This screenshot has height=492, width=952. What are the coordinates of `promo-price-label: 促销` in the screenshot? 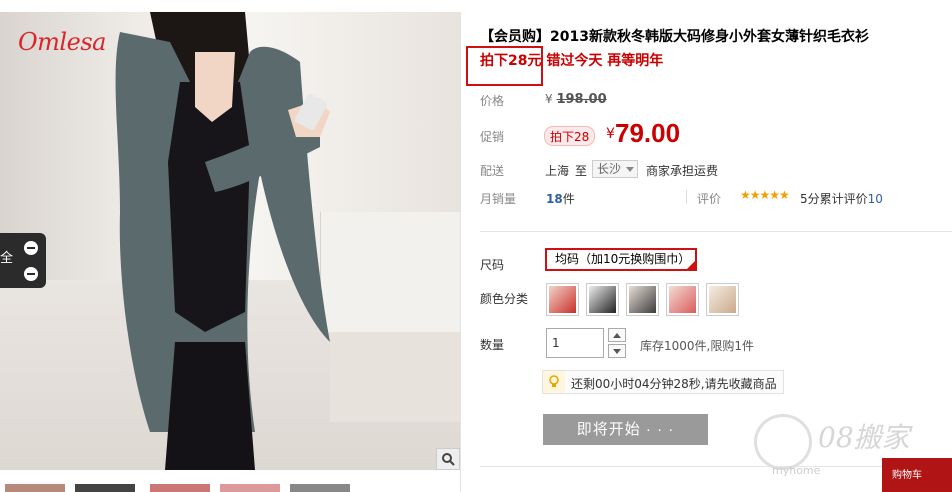 It's located at (492, 137).